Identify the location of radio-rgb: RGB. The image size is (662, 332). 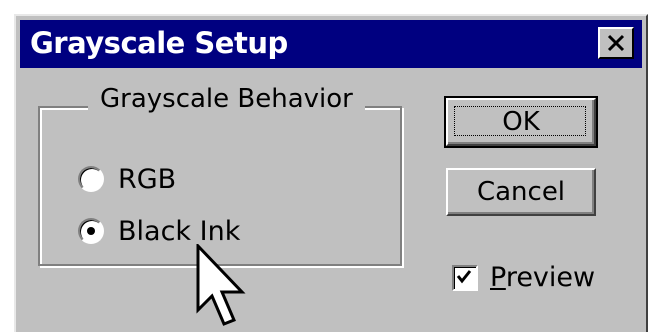
(127, 179).